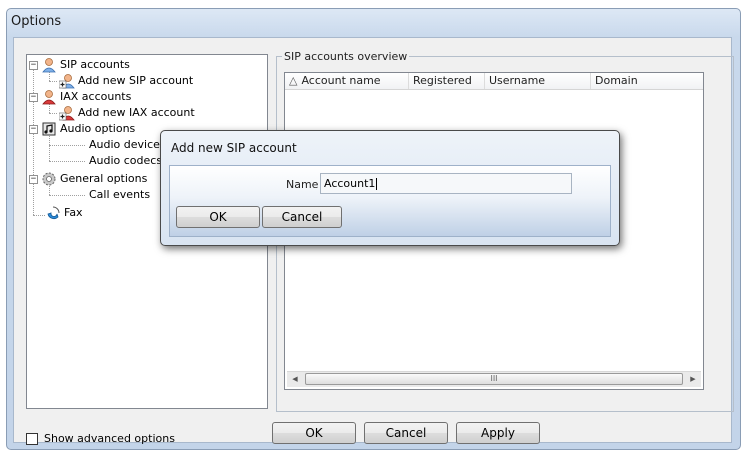 This screenshot has height=455, width=745. I want to click on sort-ascending-icon: △, so click(293, 80).